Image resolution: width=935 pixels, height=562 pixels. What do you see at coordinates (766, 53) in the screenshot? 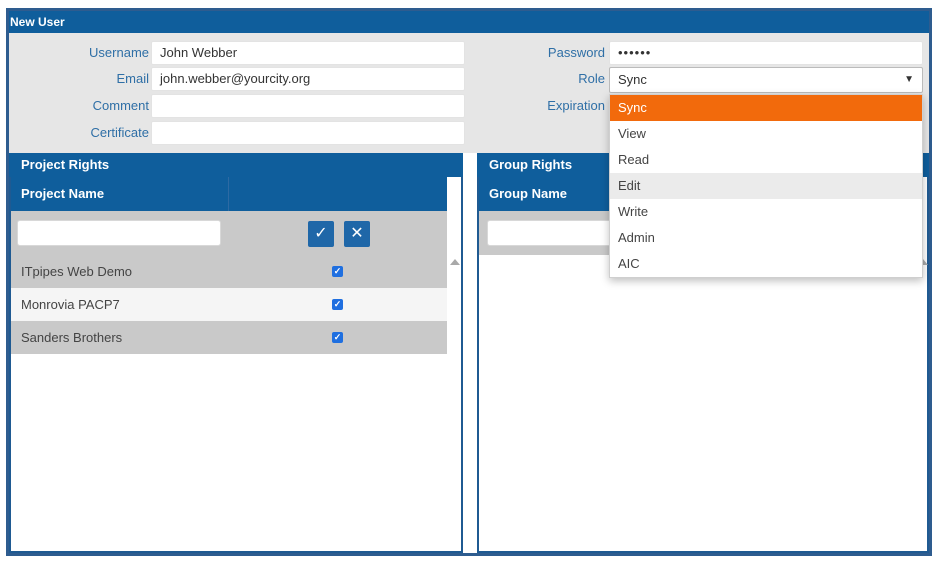
I see `password-field: ••••••` at bounding box center [766, 53].